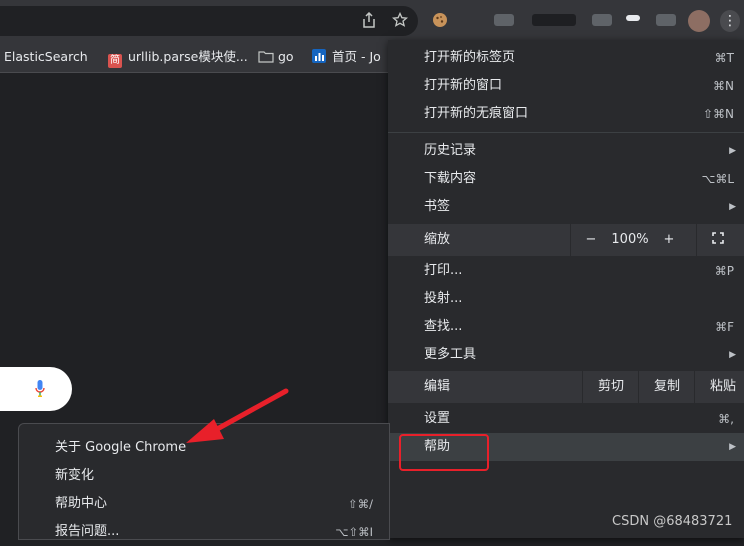 Image resolution: width=744 pixels, height=546 pixels. What do you see at coordinates (440, 22) in the screenshot?
I see `cookie-extension-icon` at bounding box center [440, 22].